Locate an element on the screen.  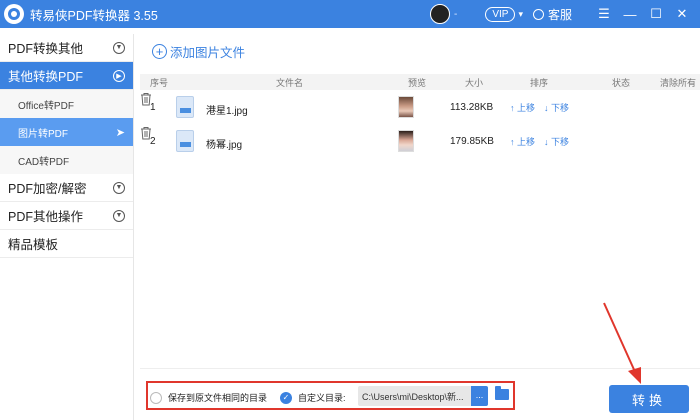
row-size: 113.28KB is located at coordinates (472, 107).